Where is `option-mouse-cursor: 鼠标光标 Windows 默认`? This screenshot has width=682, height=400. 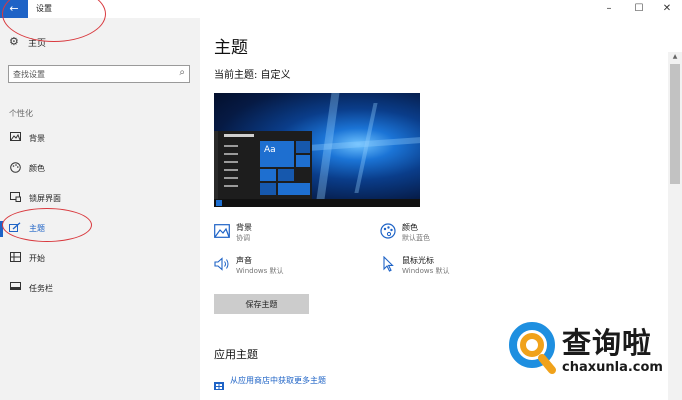 option-mouse-cursor: 鼠标光标 Windows 默认 is located at coordinates (450, 268).